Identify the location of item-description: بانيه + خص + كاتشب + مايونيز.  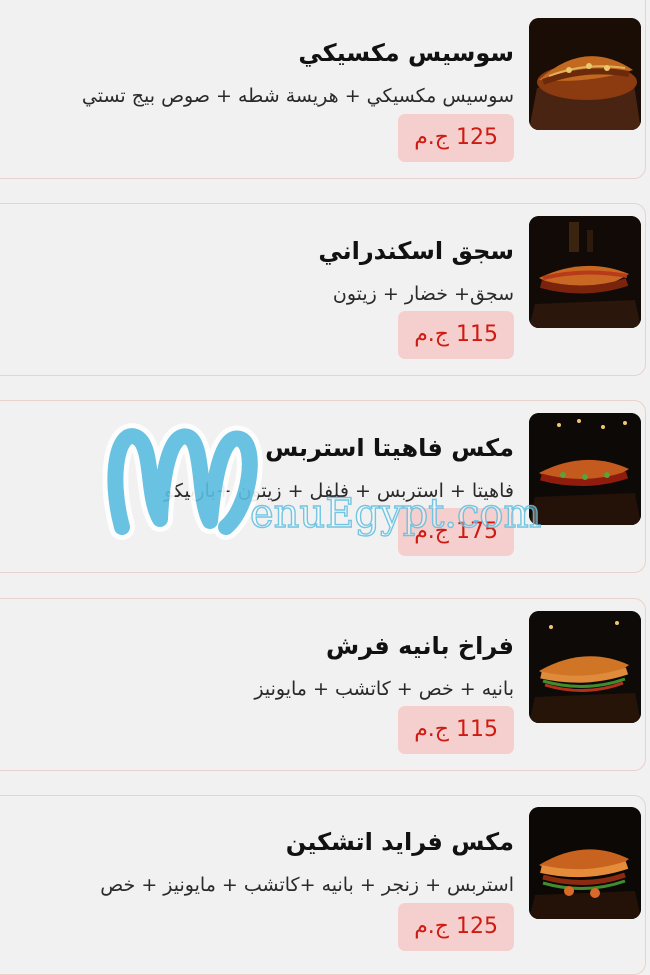
(384, 689).